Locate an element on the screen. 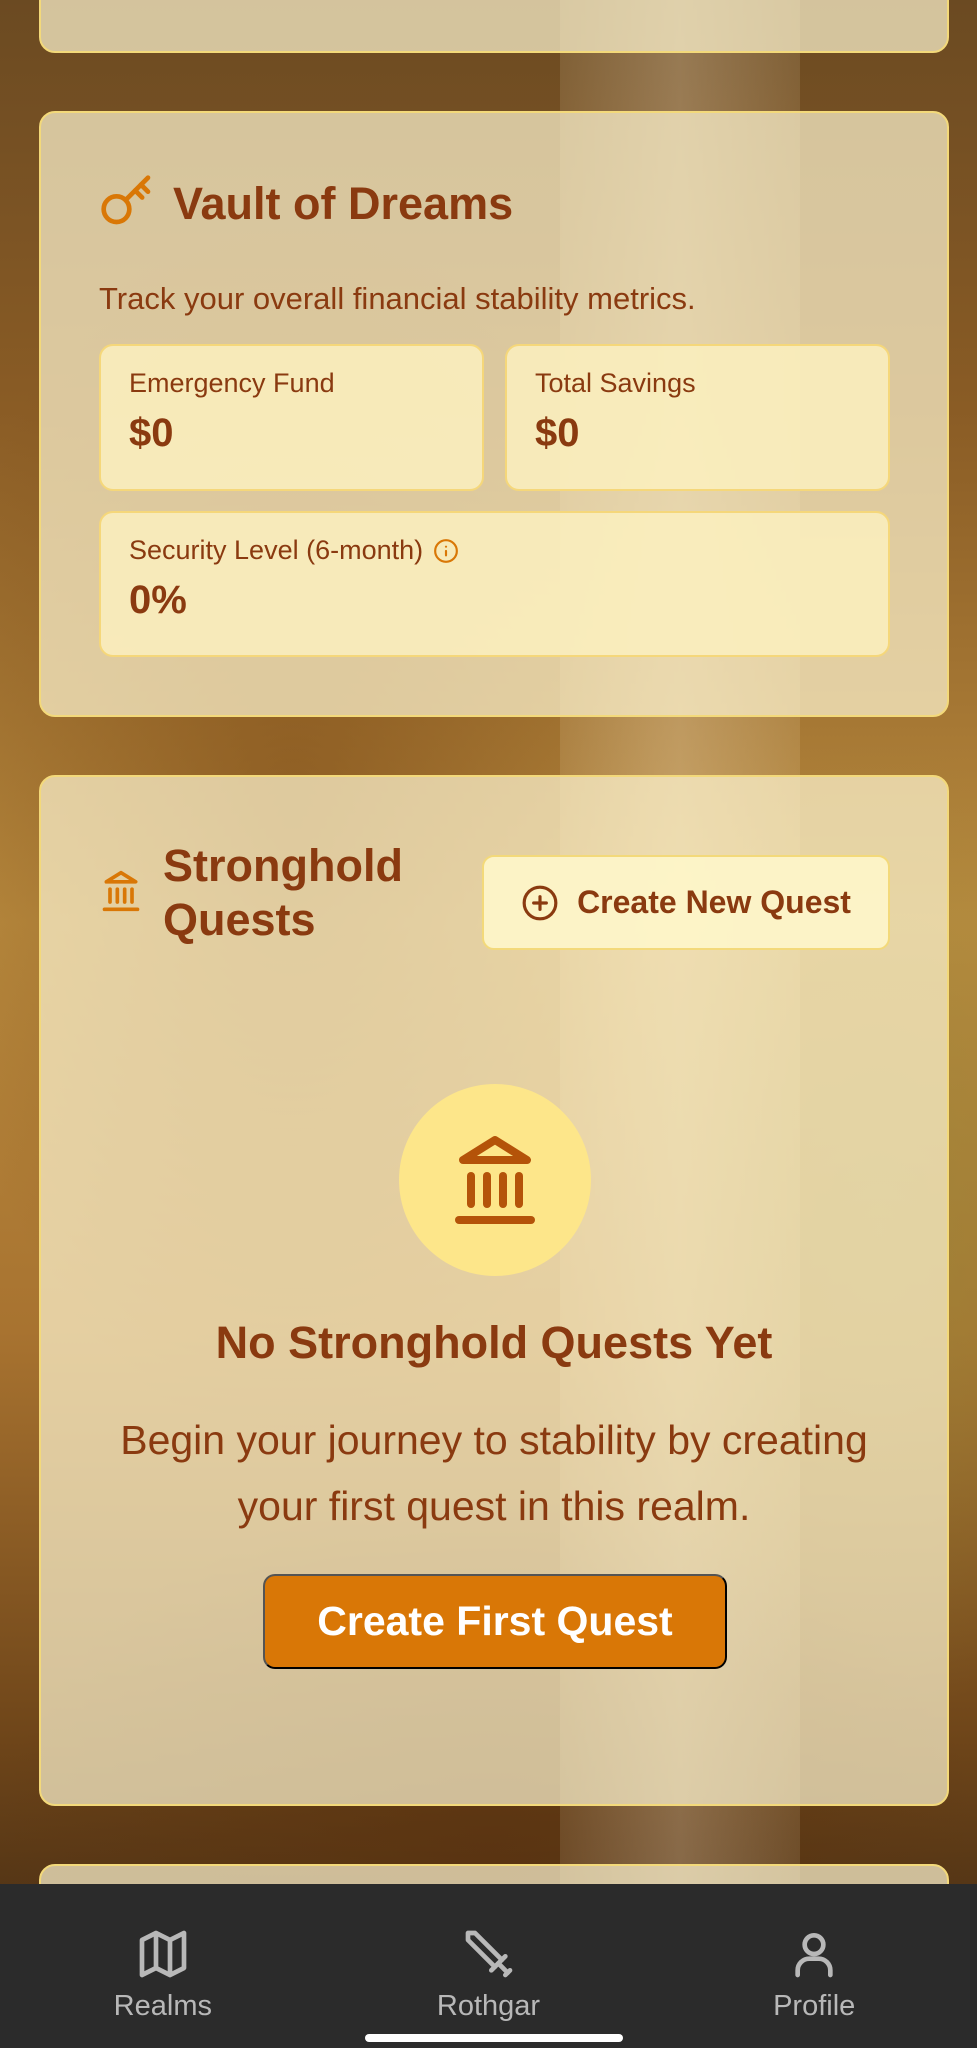  vault-header: Vault of Dreams is located at coordinates (306, 203).